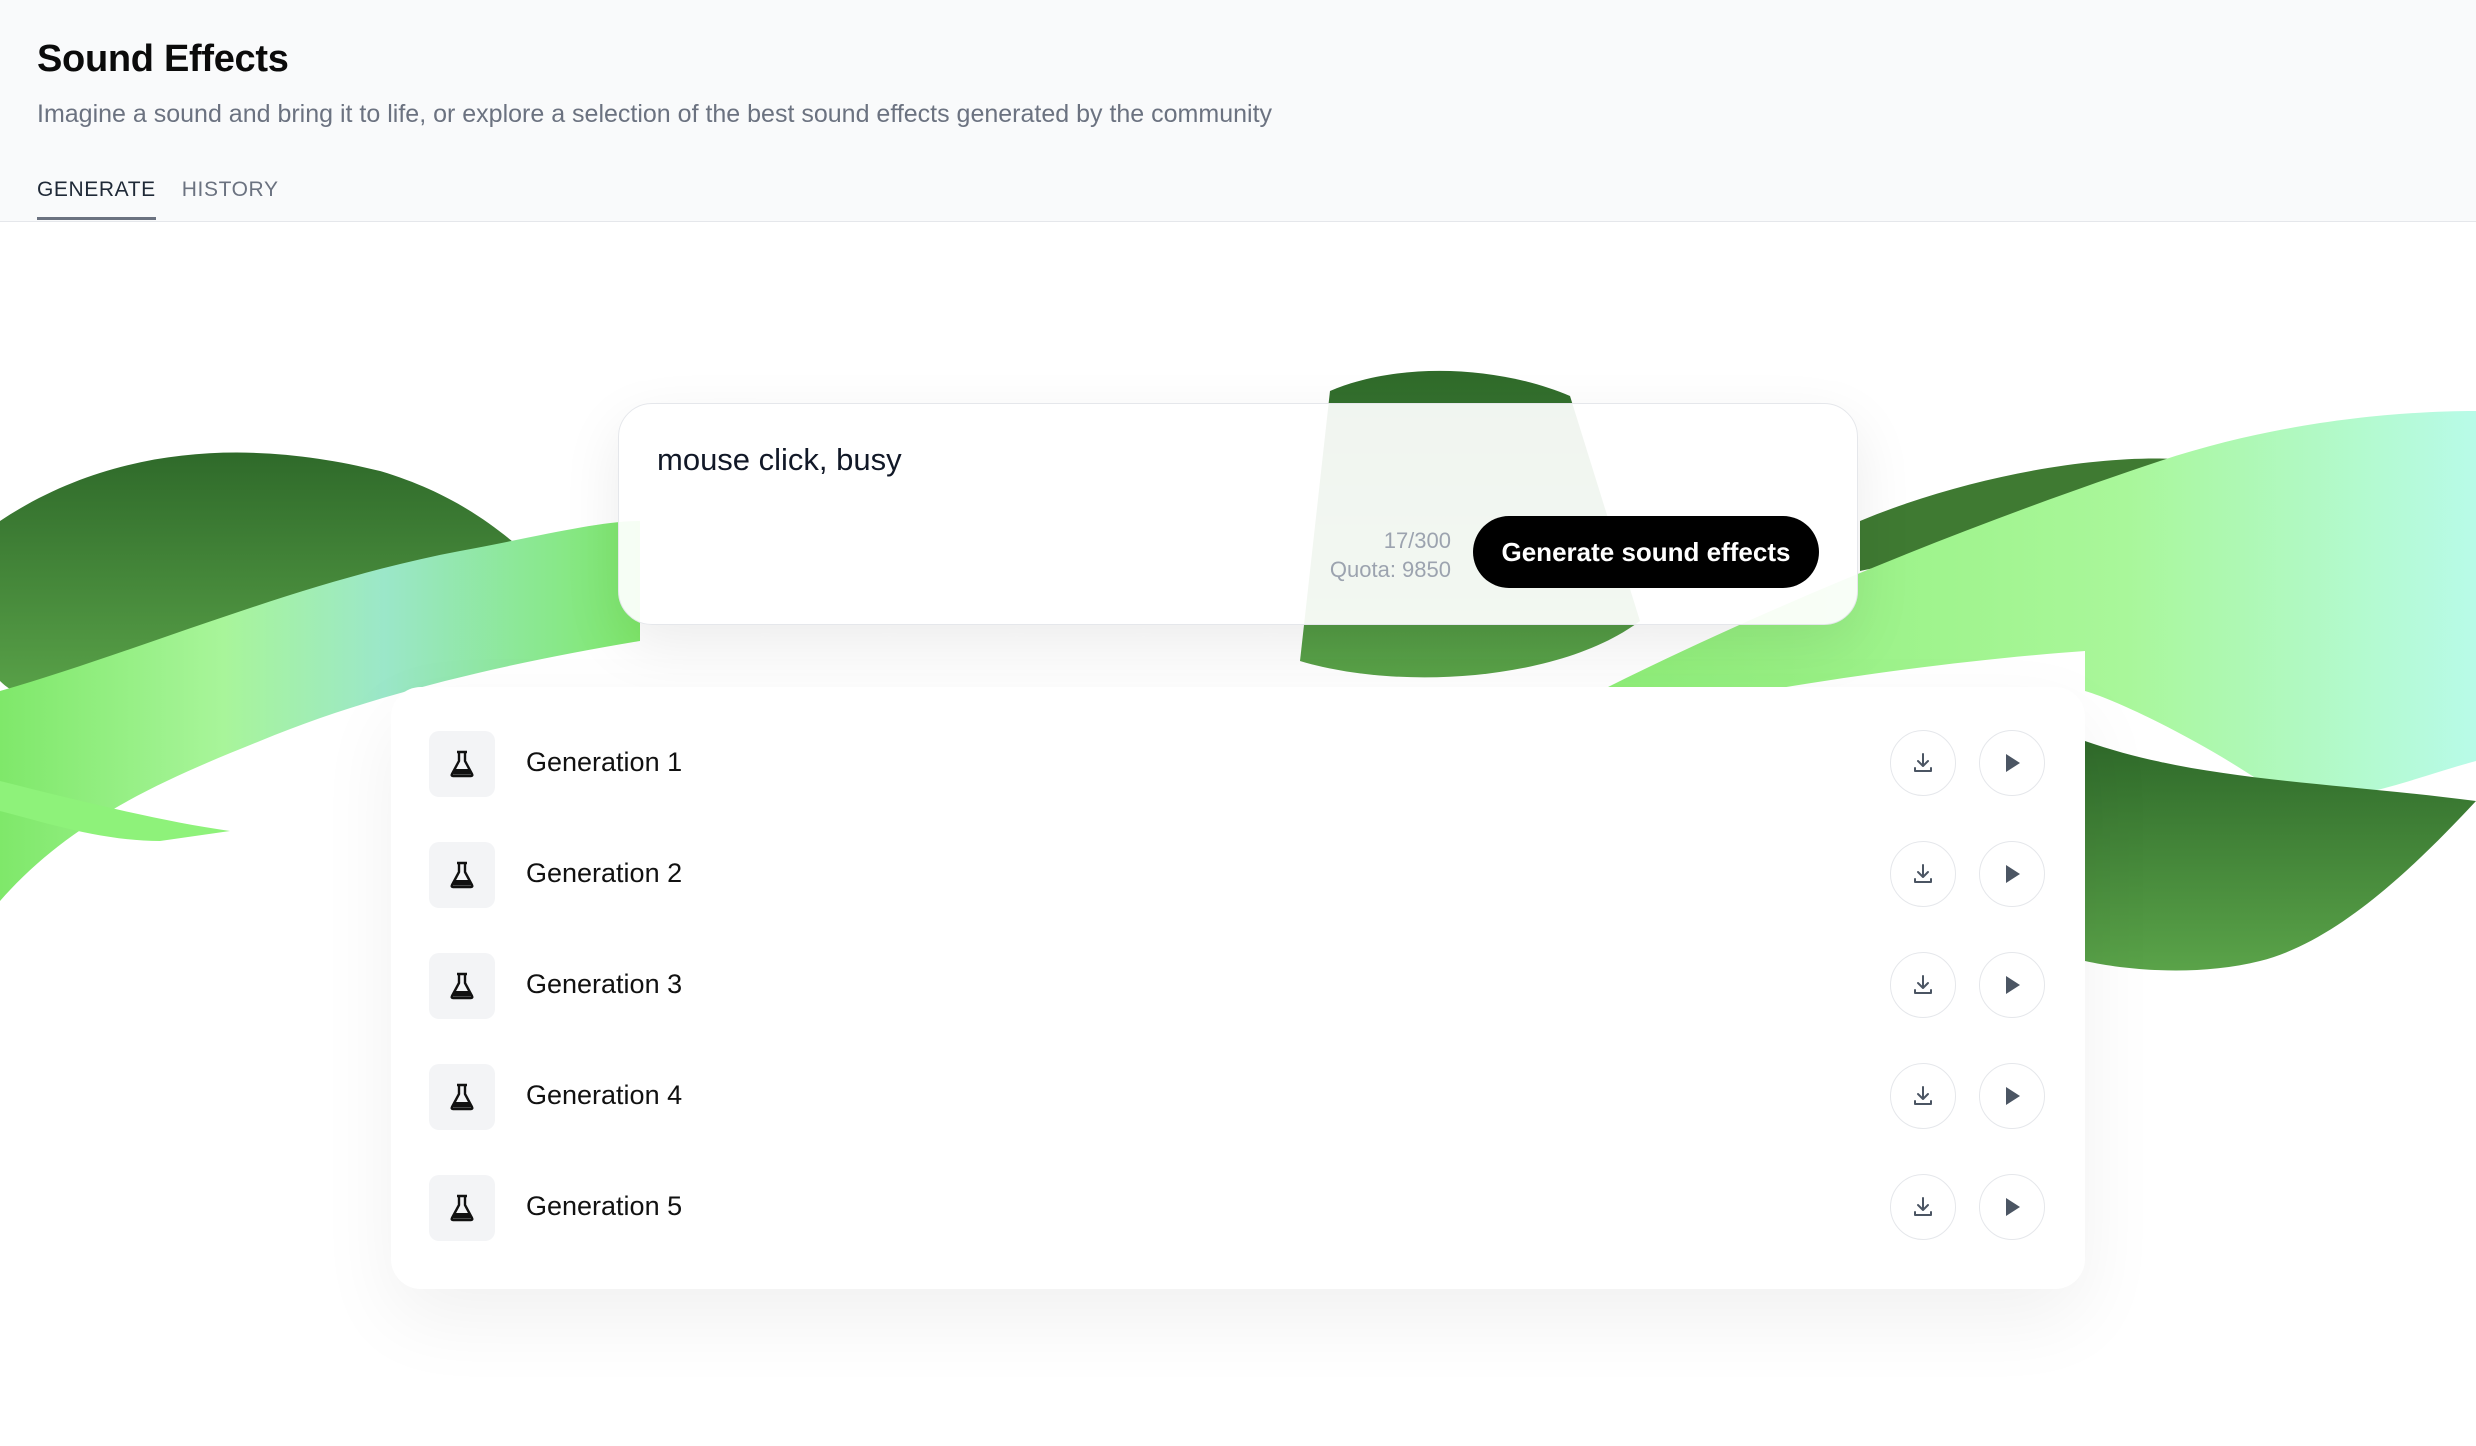  Describe the element at coordinates (604, 1206) in the screenshot. I see `generation-label: Generation 5` at that location.